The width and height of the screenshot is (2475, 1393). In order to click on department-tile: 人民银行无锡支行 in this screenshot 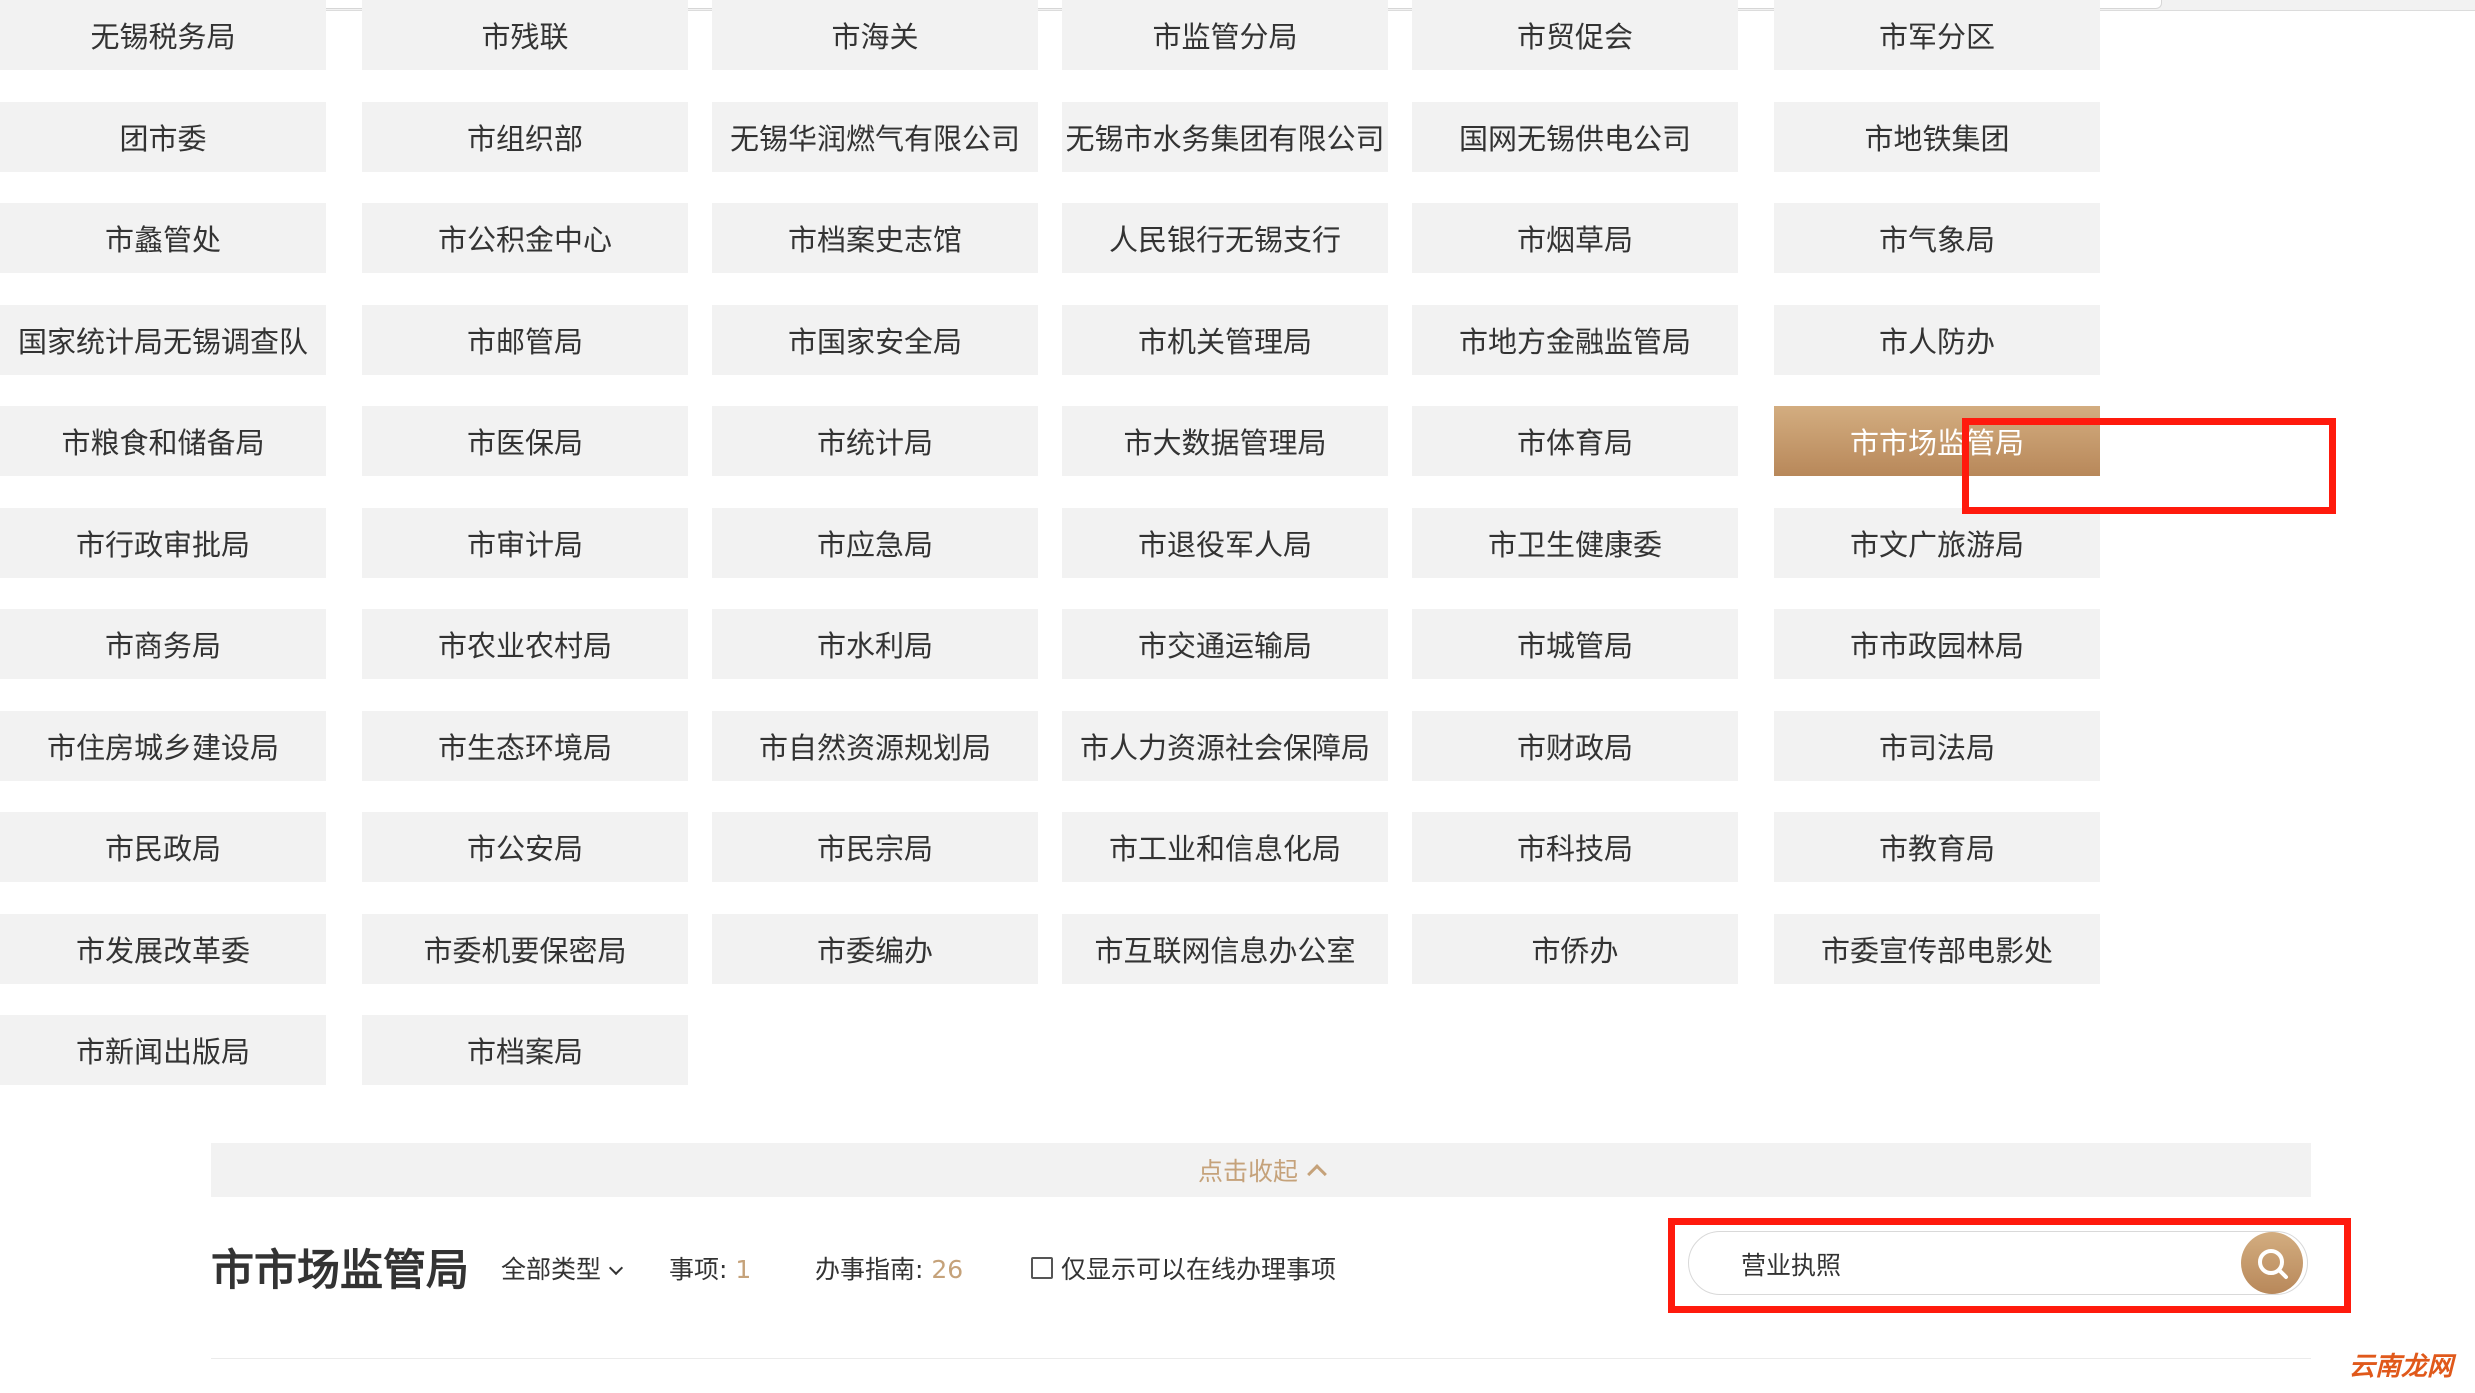, I will do `click(1225, 238)`.